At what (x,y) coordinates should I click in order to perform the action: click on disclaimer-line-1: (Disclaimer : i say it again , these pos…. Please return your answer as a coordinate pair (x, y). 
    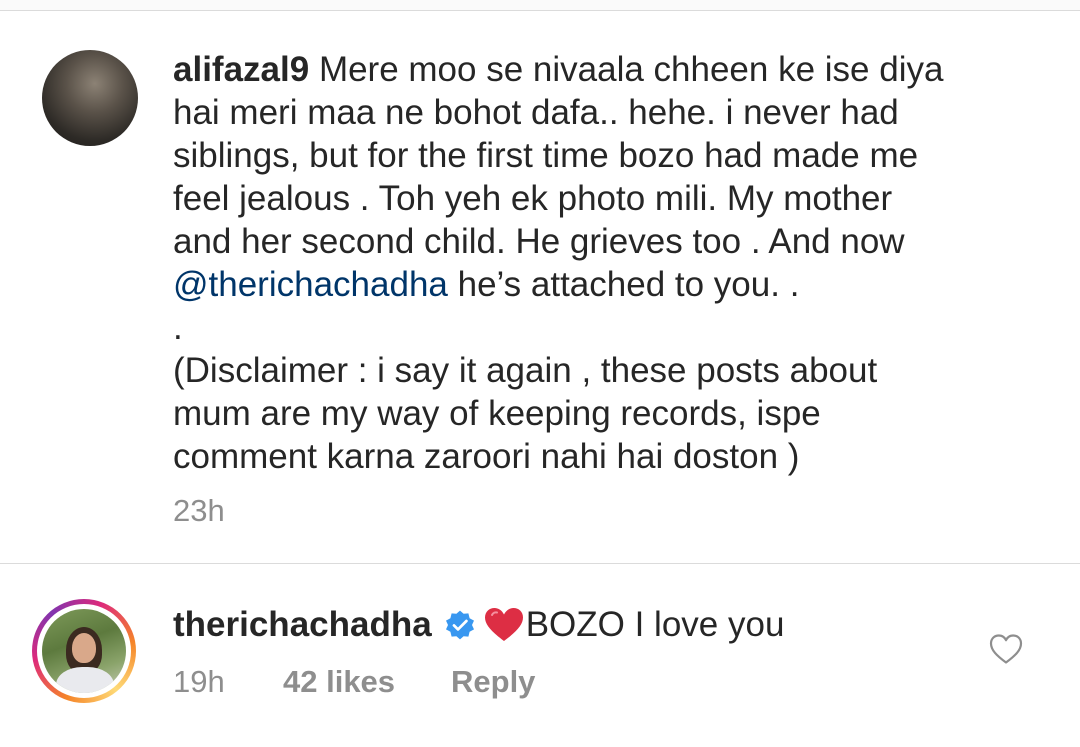
    Looking at the image, I should click on (525, 370).